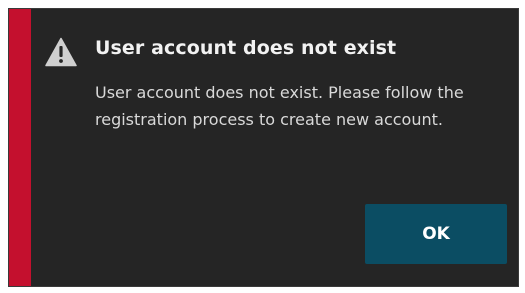  I want to click on warning-icon, so click(61, 52).